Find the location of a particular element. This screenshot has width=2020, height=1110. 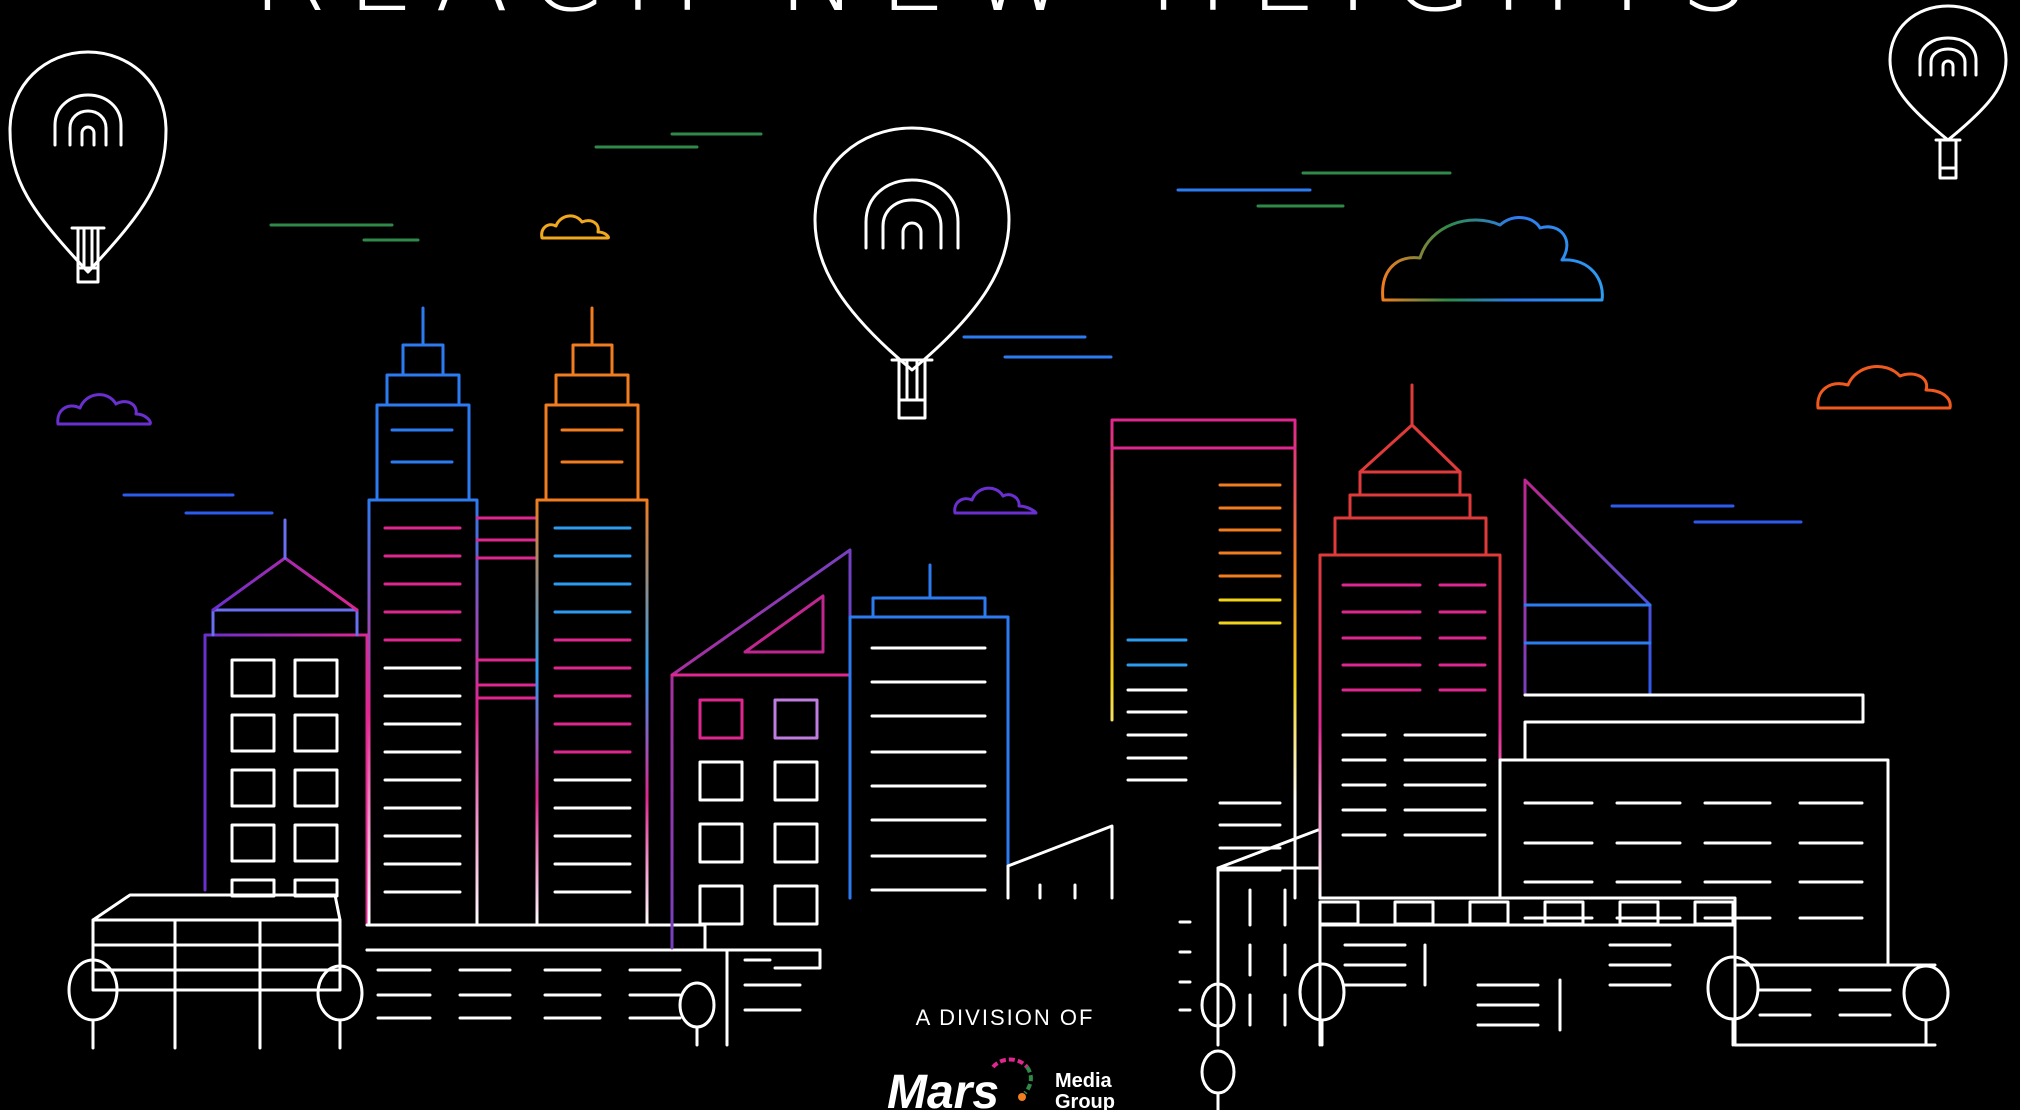

logo-mars-text: Mars is located at coordinates (943, 1088).